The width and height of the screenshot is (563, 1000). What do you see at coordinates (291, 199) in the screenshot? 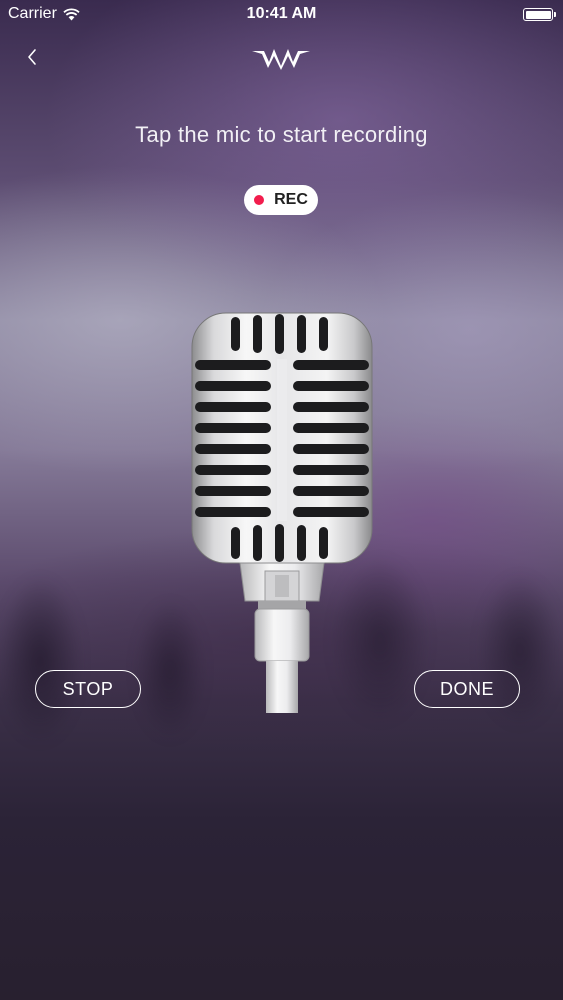
I see `rec-label: REC` at bounding box center [291, 199].